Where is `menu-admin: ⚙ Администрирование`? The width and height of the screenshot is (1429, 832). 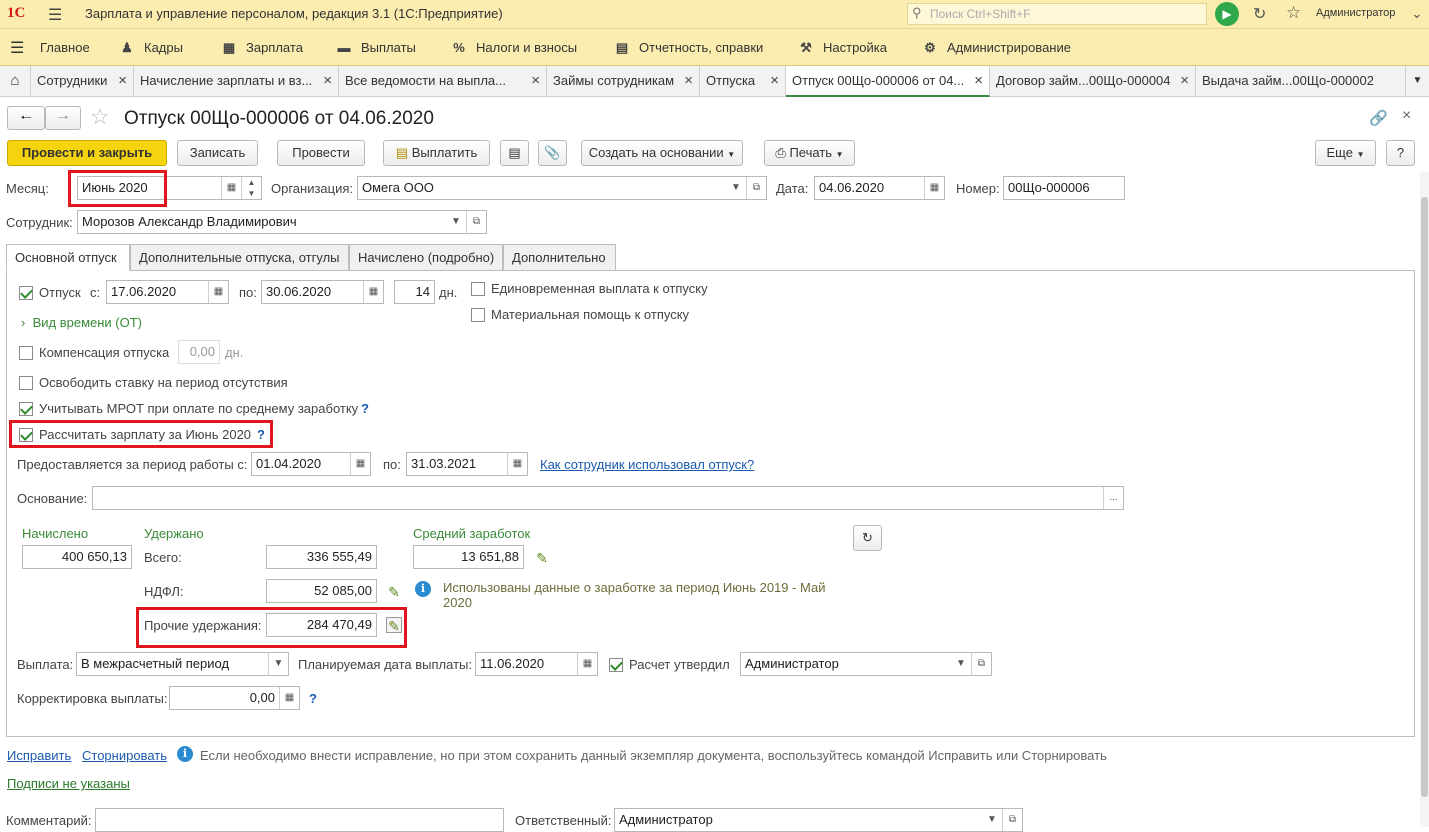 menu-admin: ⚙ Администрирование is located at coordinates (996, 47).